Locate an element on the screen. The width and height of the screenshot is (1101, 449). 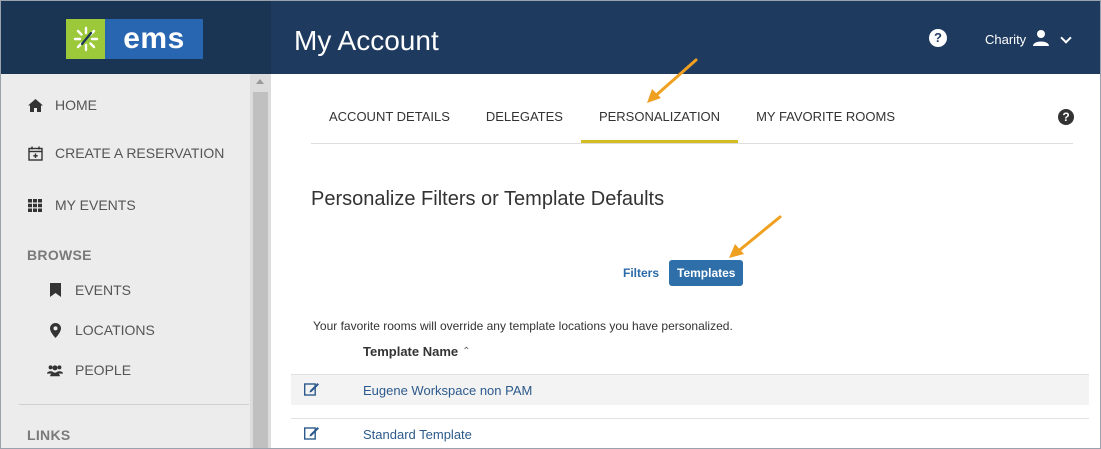
template-name-column-header: Template Name ⌃ is located at coordinates (417, 351).